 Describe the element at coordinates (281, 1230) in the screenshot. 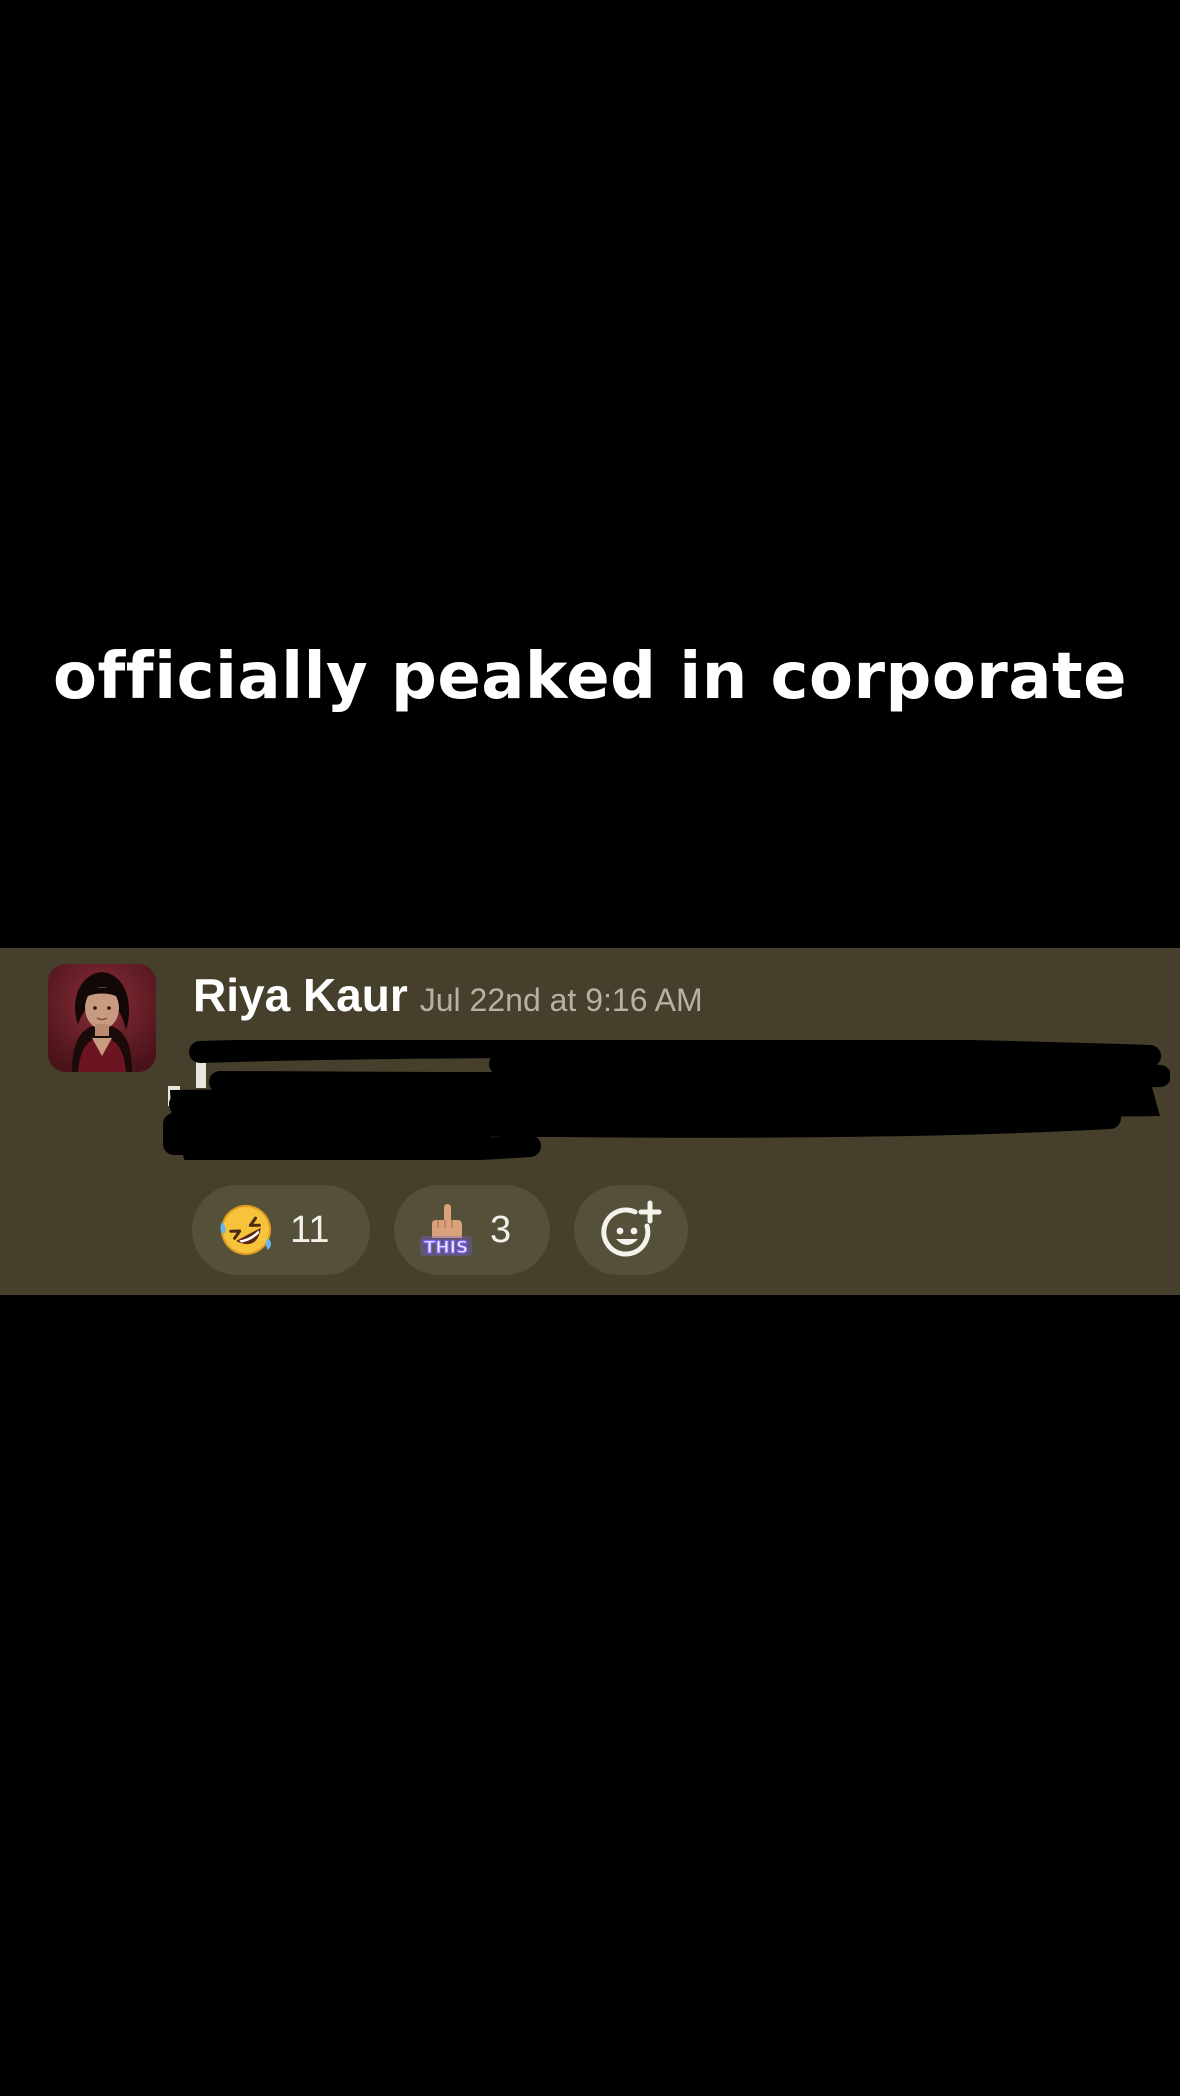

I see `reaction-laughing: 11` at that location.